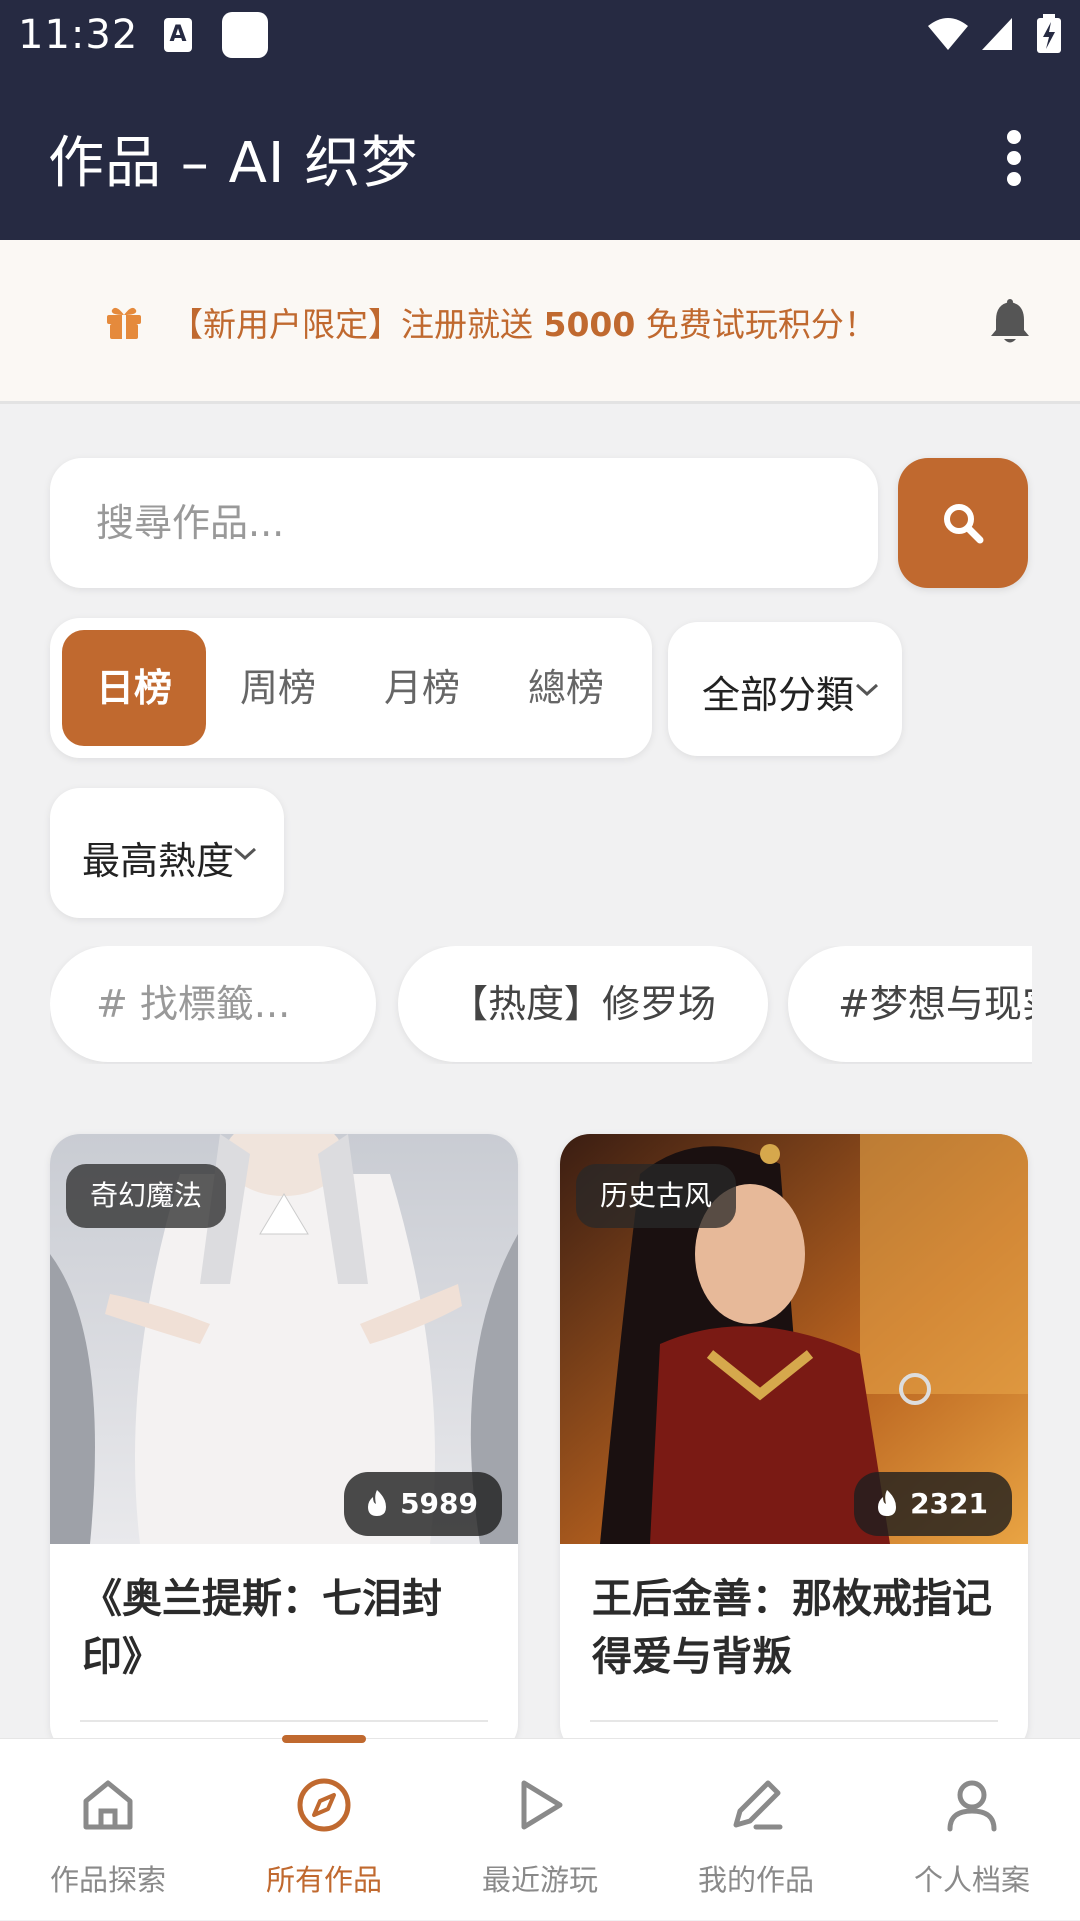 The image size is (1080, 1921). What do you see at coordinates (124, 323) in the screenshot?
I see `gift-icon` at bounding box center [124, 323].